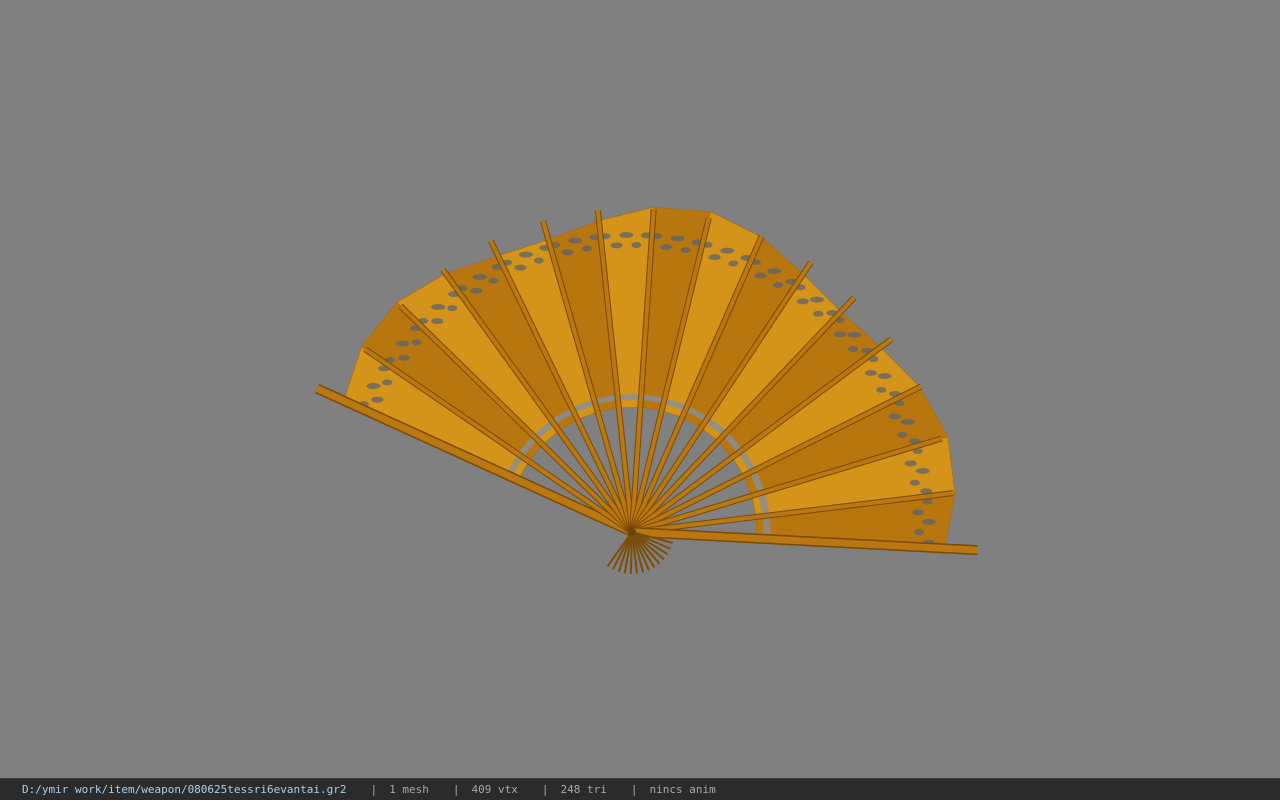 This screenshot has height=800, width=1280. I want to click on vertex-count: 409 vtx, so click(494, 789).